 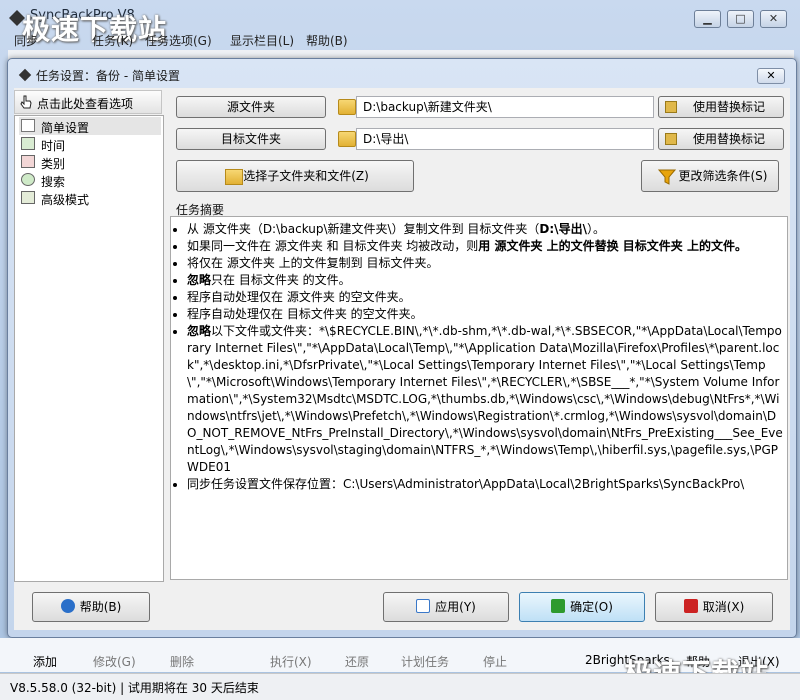 What do you see at coordinates (495, 661) in the screenshot?
I see `toolbar-stop: 停止` at bounding box center [495, 661].